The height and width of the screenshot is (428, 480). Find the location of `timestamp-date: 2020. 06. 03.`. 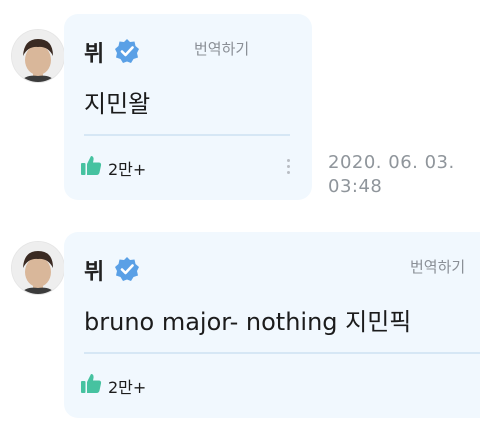

timestamp-date: 2020. 06. 03. is located at coordinates (391, 162).